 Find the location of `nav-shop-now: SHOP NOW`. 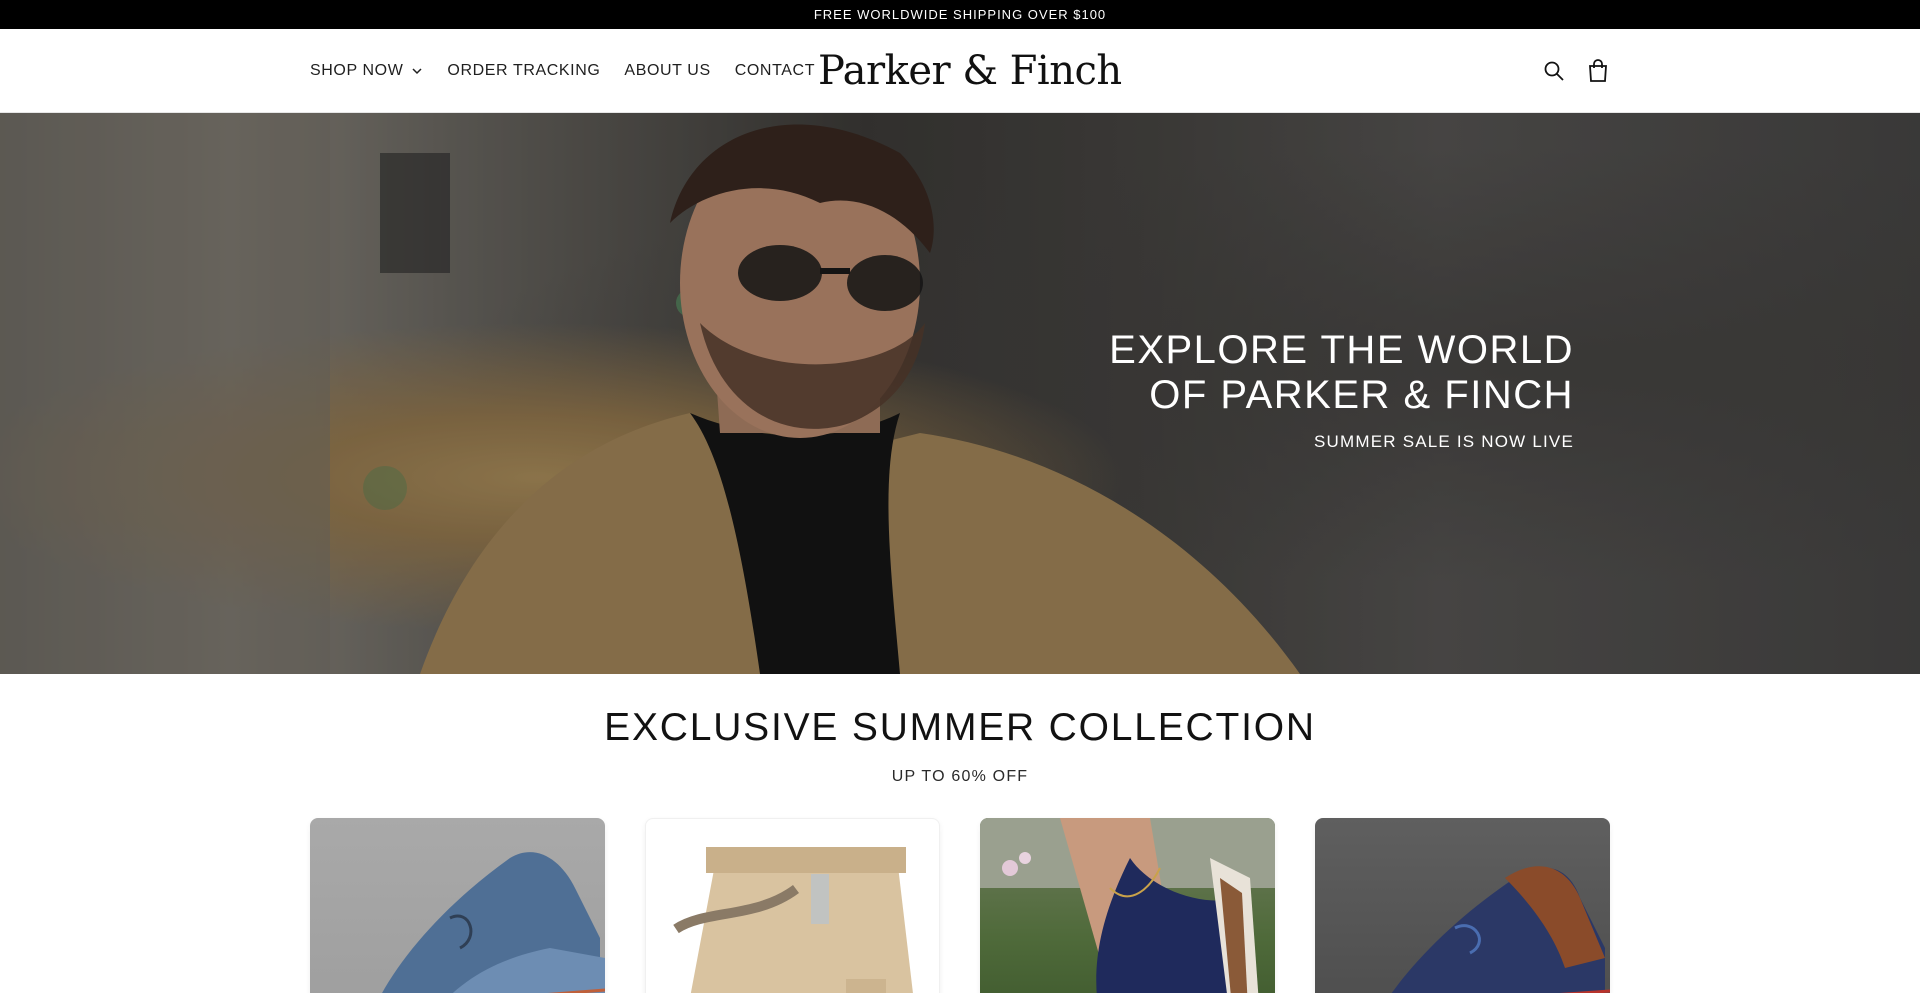

nav-shop-now: SHOP NOW is located at coordinates (366, 71).